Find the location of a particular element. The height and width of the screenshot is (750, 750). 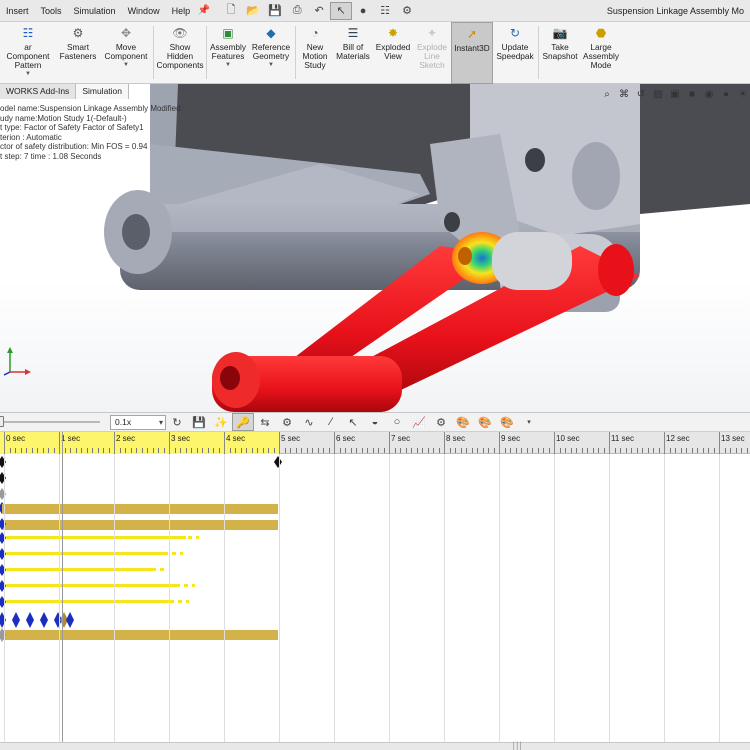

open-folder-icon: 📂 is located at coordinates (253, 11).